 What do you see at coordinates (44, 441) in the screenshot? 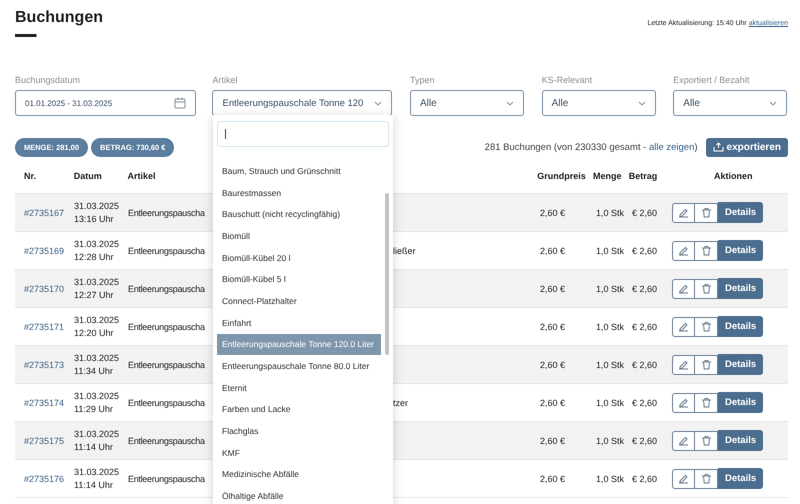
I see `booking-number-link: #2735175` at bounding box center [44, 441].